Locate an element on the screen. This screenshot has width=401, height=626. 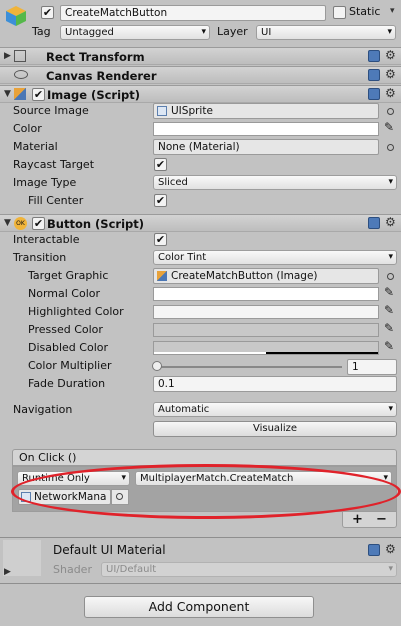
tag-dropdown: Untagged ▾ is located at coordinates (135, 32).